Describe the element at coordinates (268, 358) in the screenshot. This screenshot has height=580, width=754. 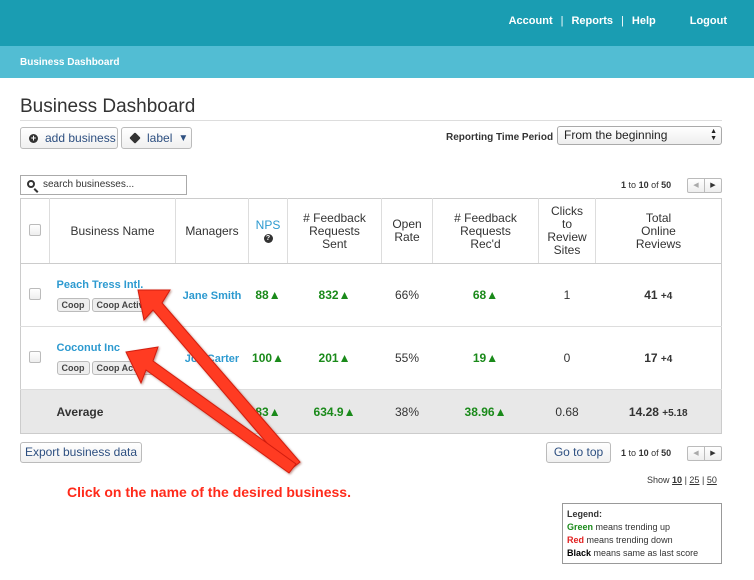
I see `nps-value: 100▲` at that location.